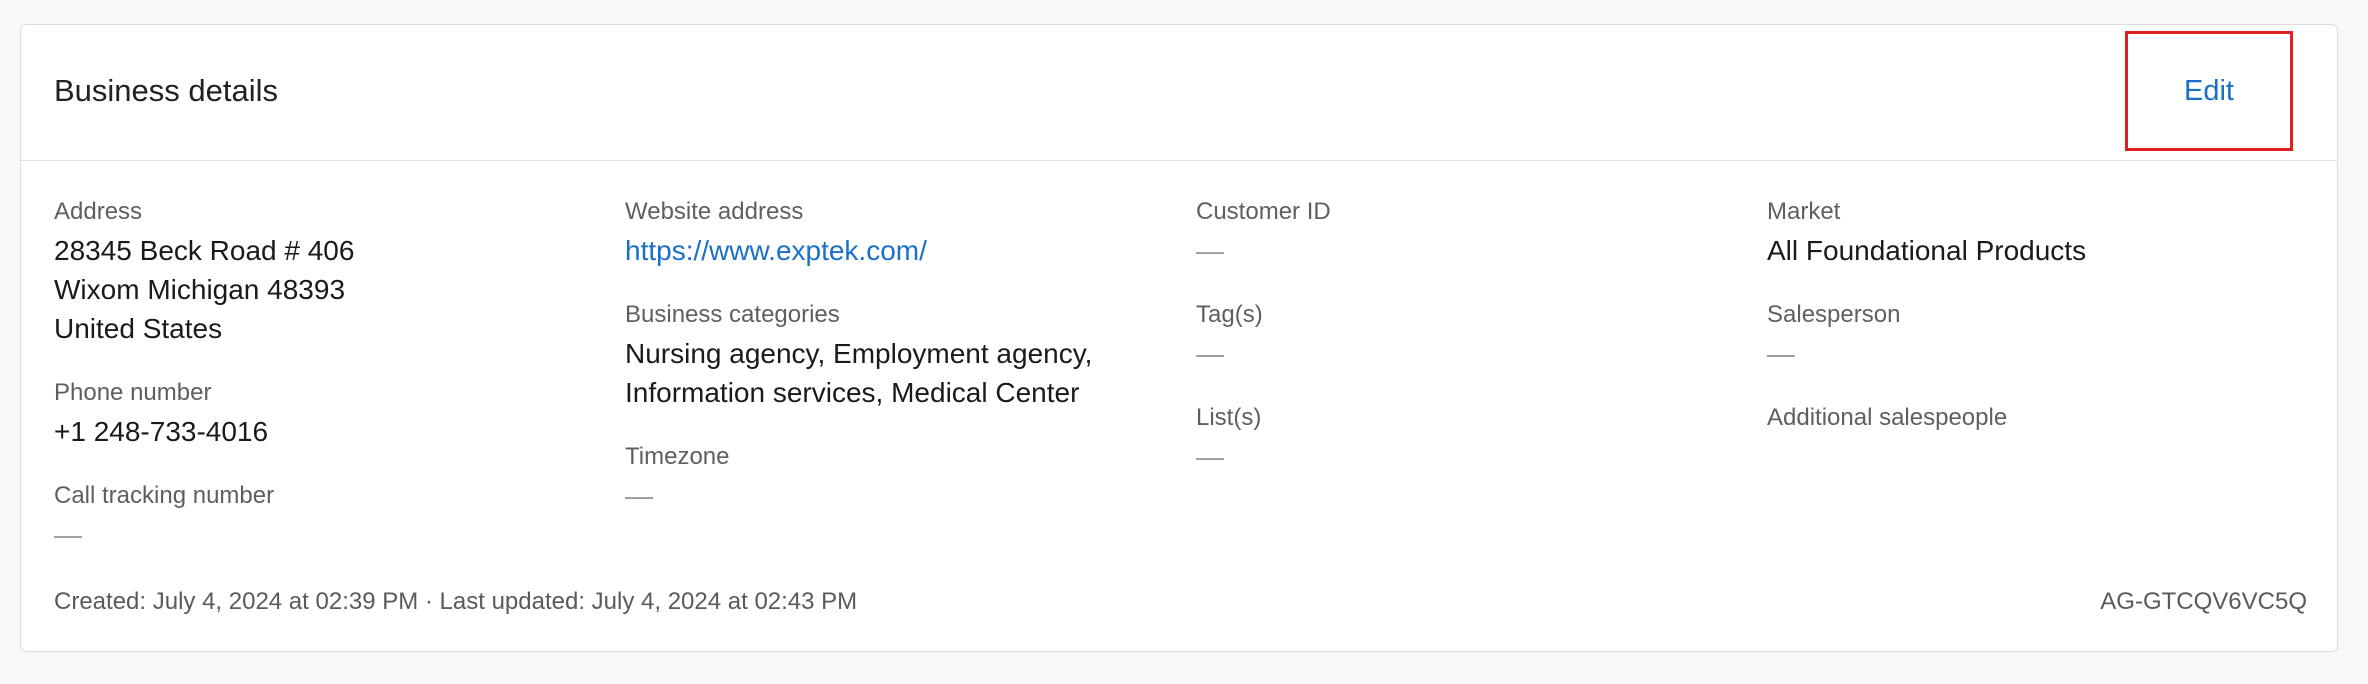  I want to click on website-link: https://www.exptek.com/, so click(910, 250).